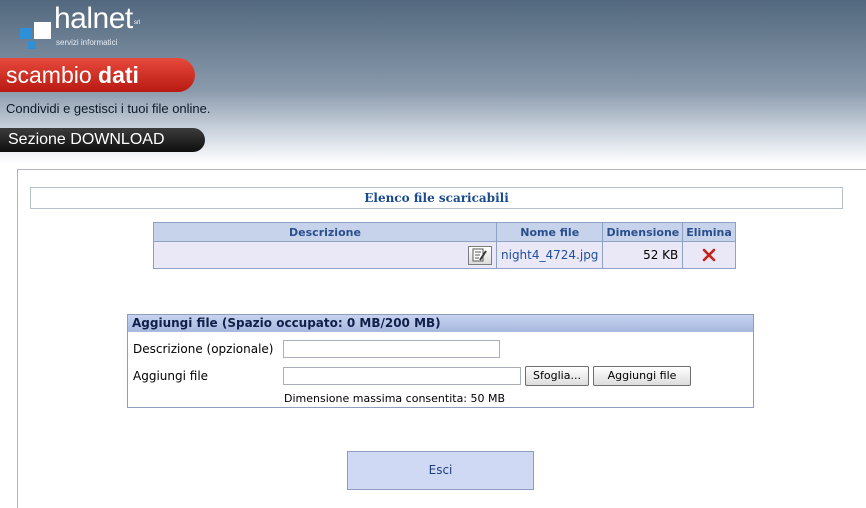 The height and width of the screenshot is (508, 866). Describe the element at coordinates (709, 232) in the screenshot. I see `column-header-delete: Elimina` at that location.